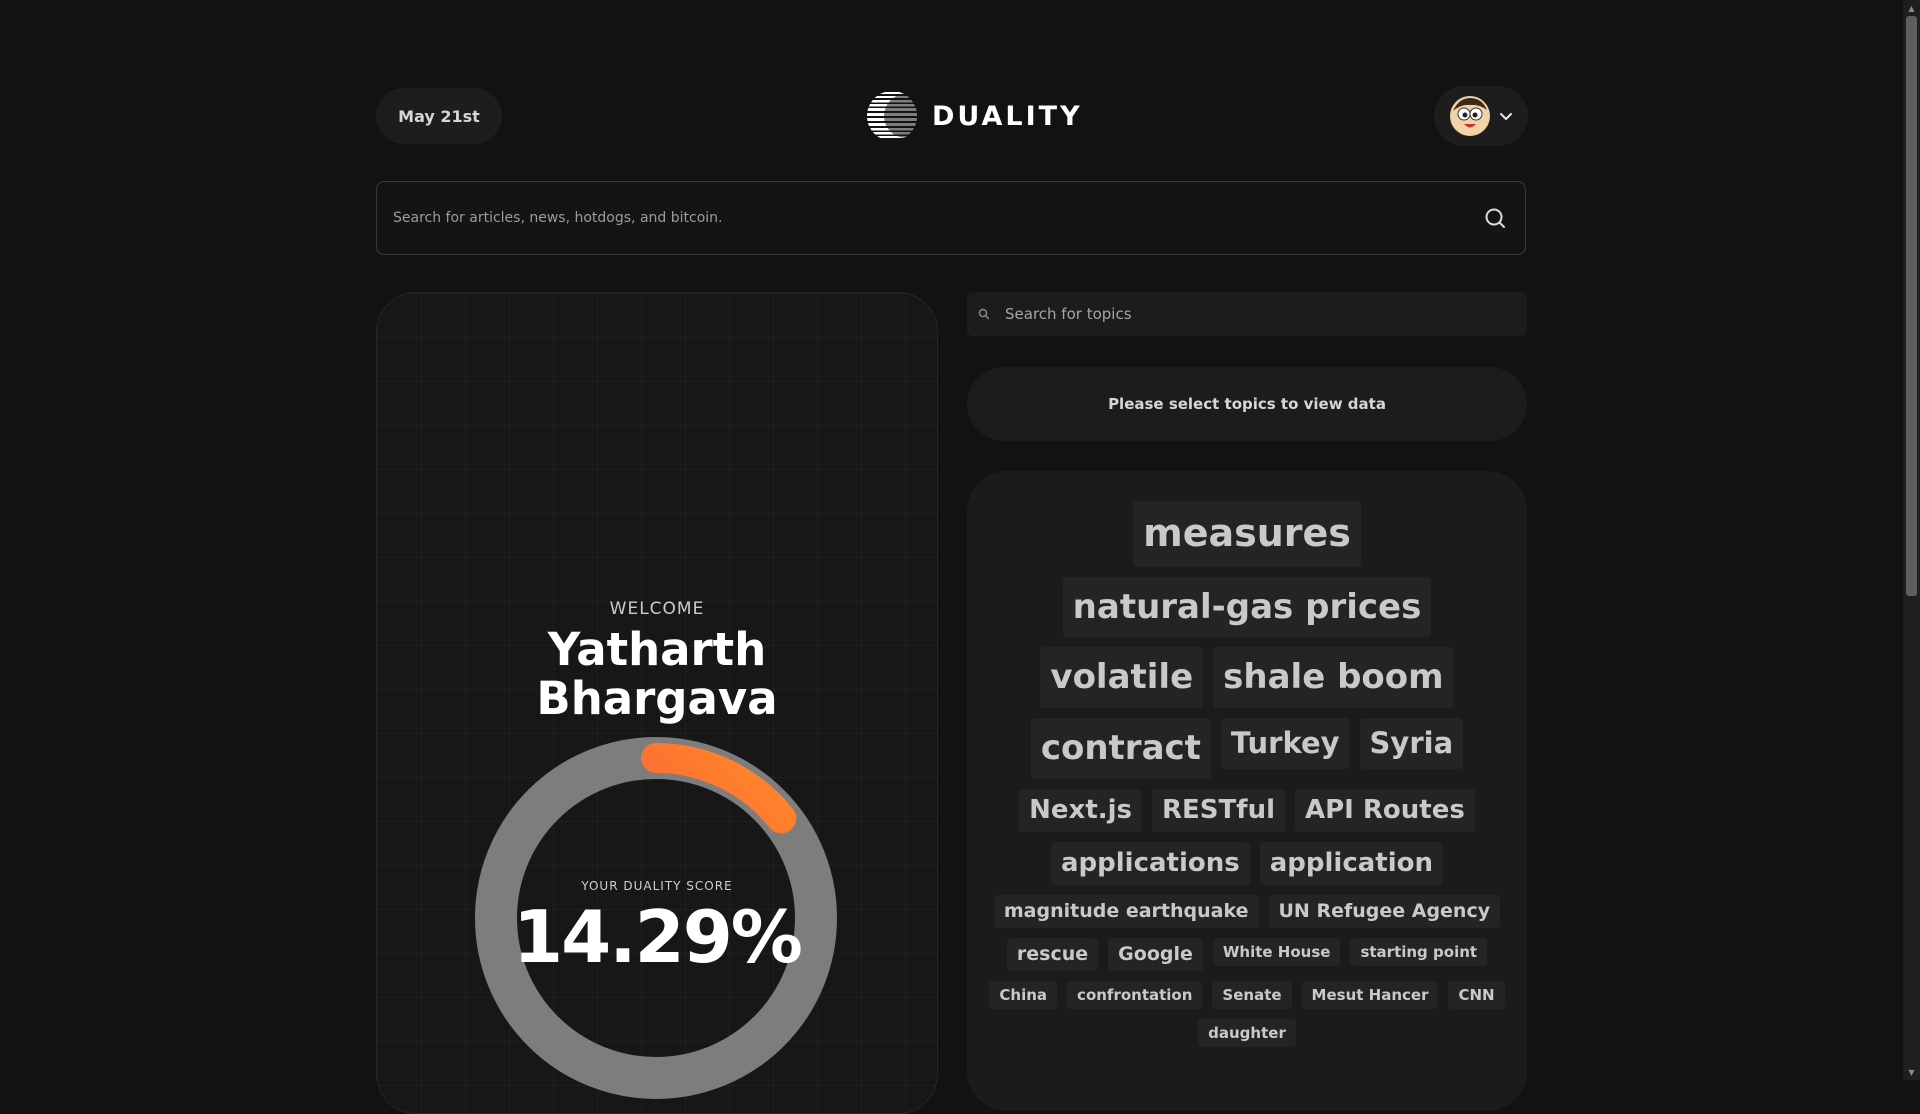 Image resolution: width=1920 pixels, height=1114 pixels. Describe the element at coordinates (657, 886) in the screenshot. I see `score-label: YOUR DUALITY SCORE` at that location.